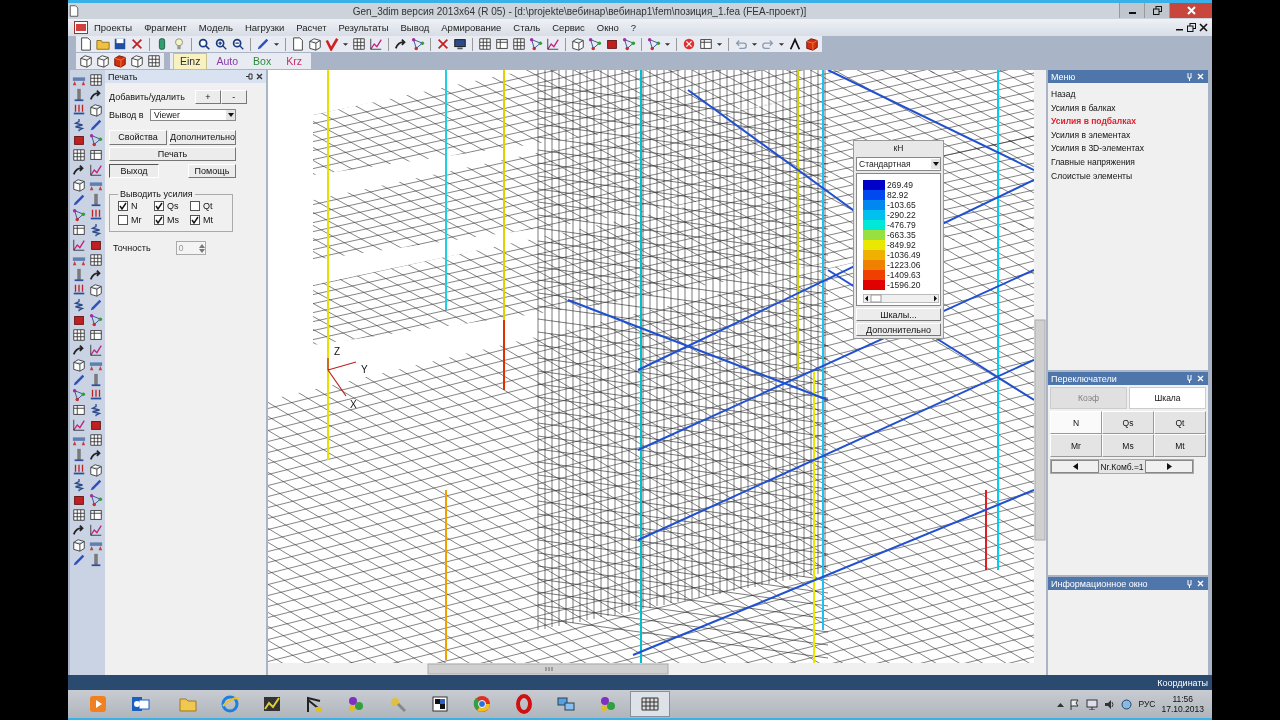  I want to click on view-mode-tab: Krz, so click(294, 61).